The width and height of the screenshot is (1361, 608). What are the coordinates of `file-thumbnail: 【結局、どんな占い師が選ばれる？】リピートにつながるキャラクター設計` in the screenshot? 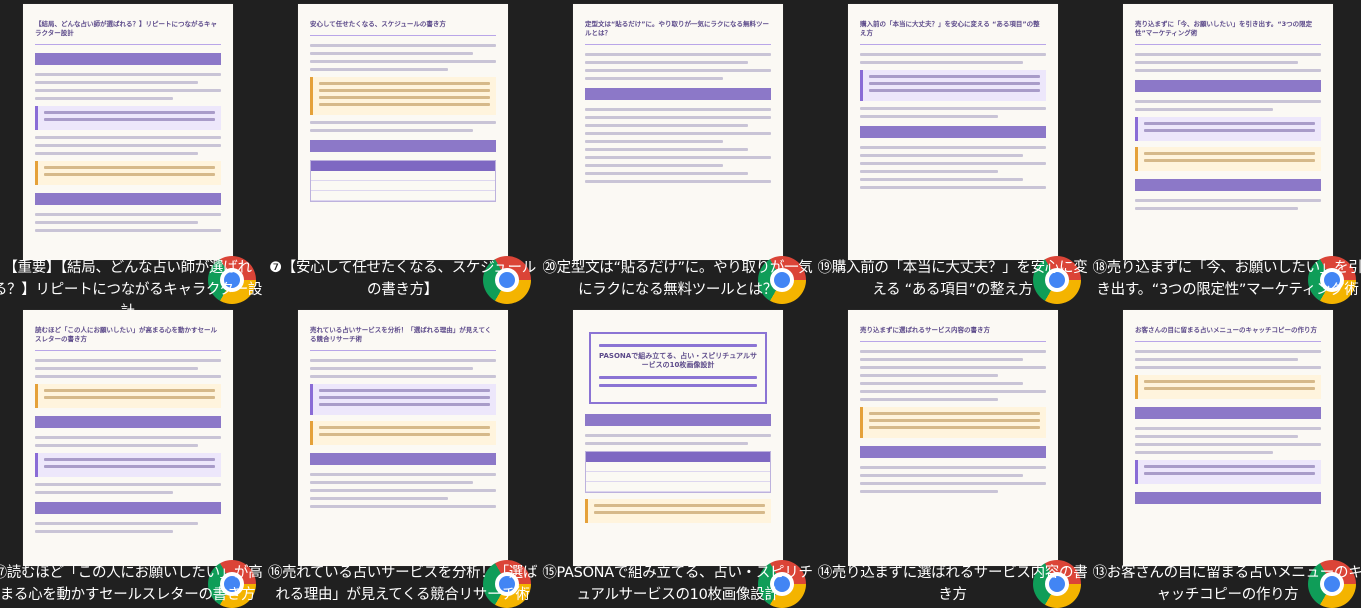 It's located at (128, 132).